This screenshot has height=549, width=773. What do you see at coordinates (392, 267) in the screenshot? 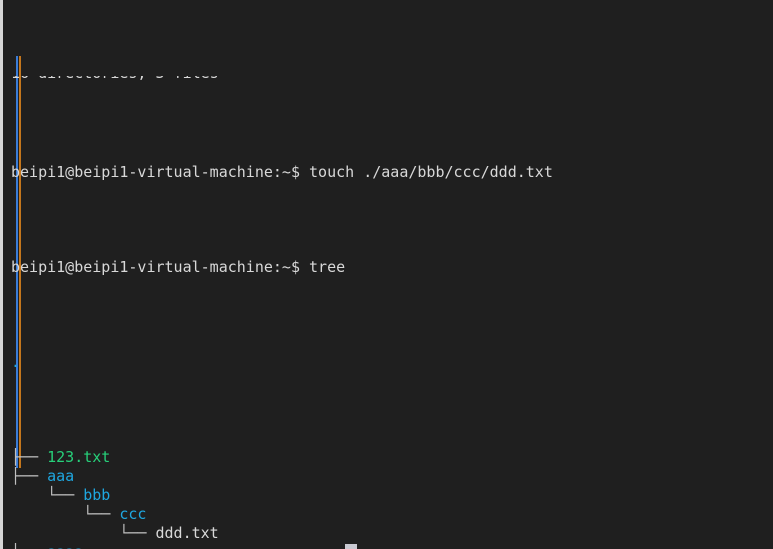
I see `command-line-tree: beipi1@beipi1-virtual-machine:~$ tree` at bounding box center [392, 267].